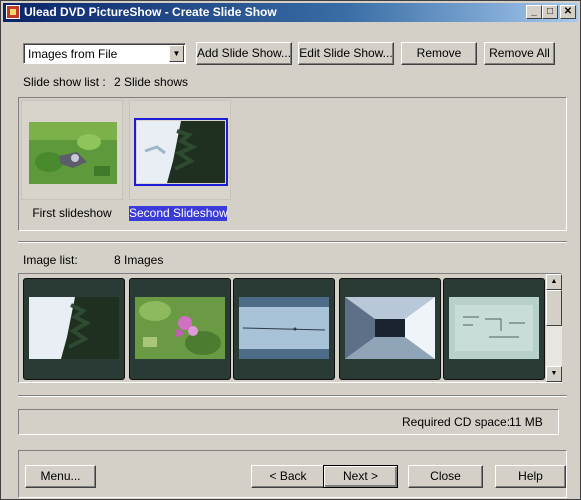 This screenshot has width=581, height=500. Describe the element at coordinates (554, 328) in the screenshot. I see `image-list-scrollbar: ▲ ▼` at that location.